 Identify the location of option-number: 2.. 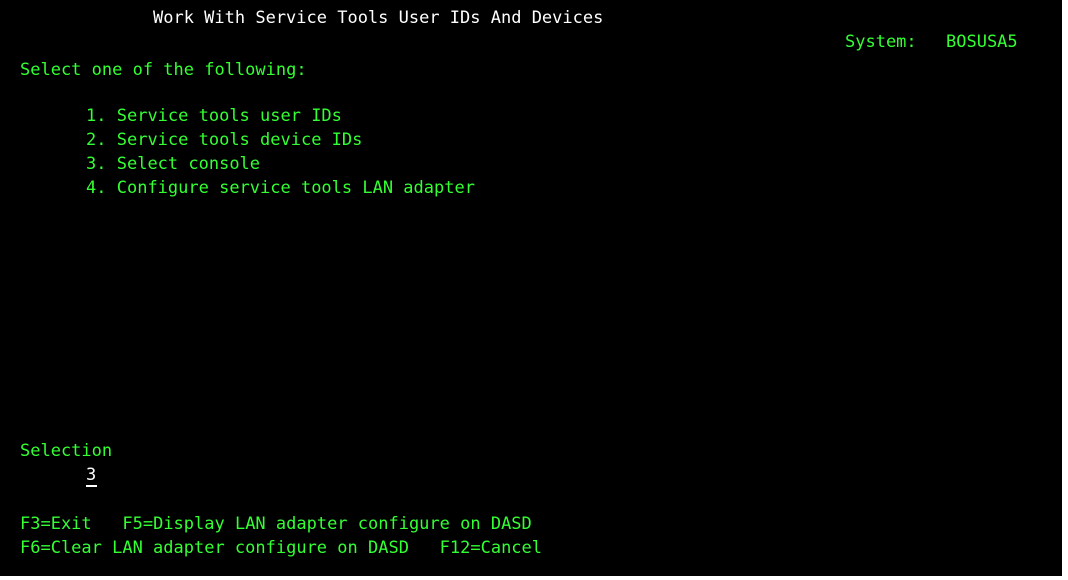
(96, 140).